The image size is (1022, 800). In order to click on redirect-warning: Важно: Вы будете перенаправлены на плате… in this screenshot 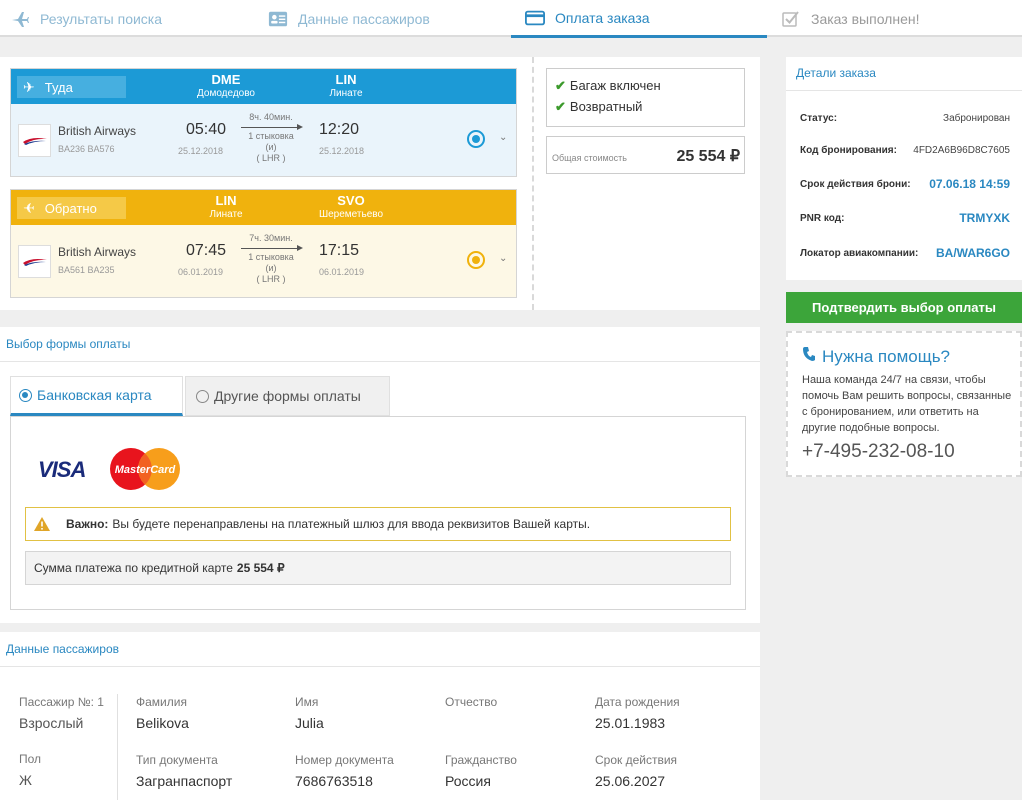, I will do `click(378, 524)`.